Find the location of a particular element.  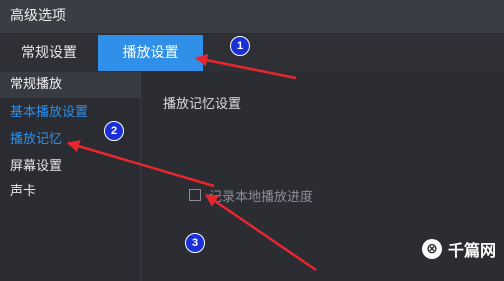

annotation-badge-2: 2 is located at coordinates (114, 131).